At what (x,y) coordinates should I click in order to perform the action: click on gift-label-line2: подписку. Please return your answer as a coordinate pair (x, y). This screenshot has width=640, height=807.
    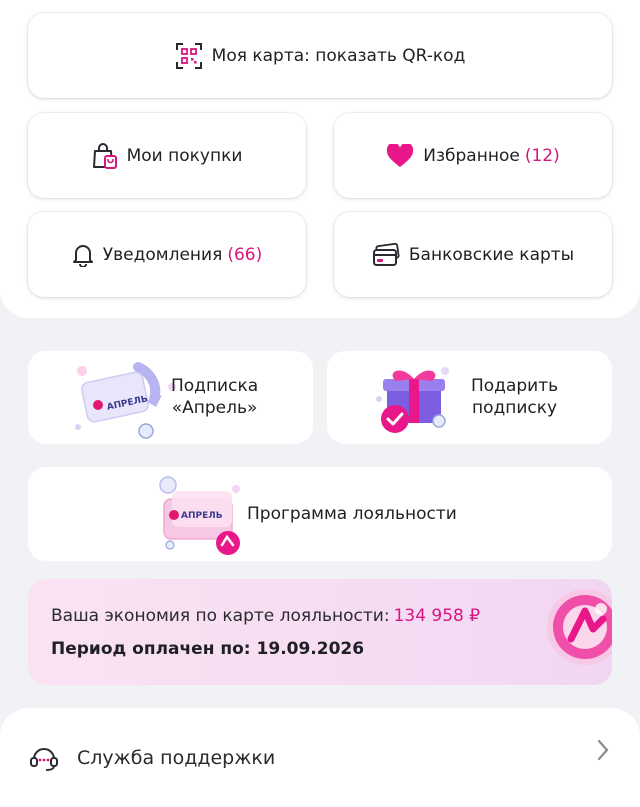
    Looking at the image, I should click on (515, 408).